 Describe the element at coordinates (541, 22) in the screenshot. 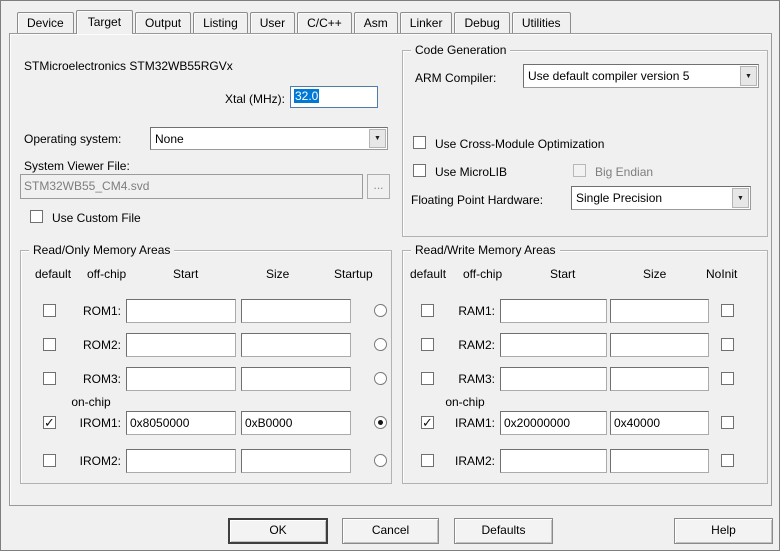

I see `tab-utilities: Utilities` at that location.